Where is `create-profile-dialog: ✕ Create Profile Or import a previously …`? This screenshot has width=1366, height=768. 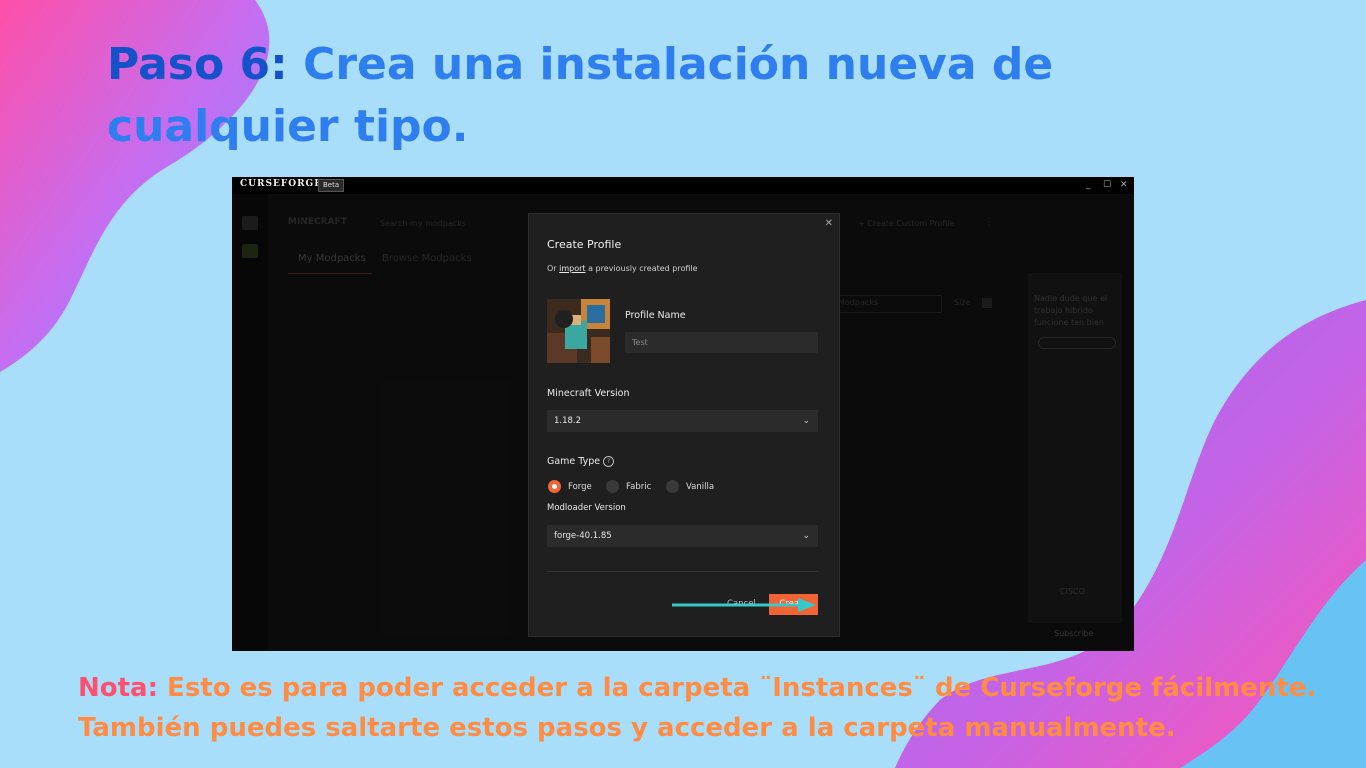
create-profile-dialog: ✕ Create Profile Or import a previously … is located at coordinates (684, 425).